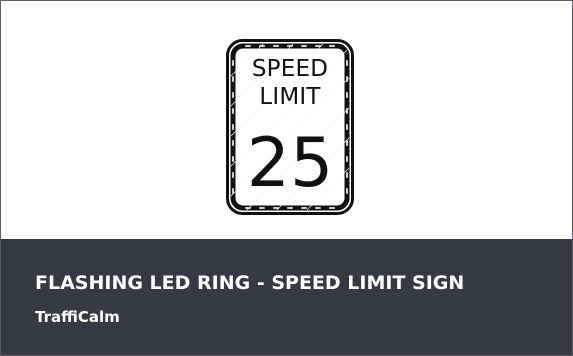  I want to click on speed-limit-sign-image: SPEED LIMIT 25, so click(290, 127).